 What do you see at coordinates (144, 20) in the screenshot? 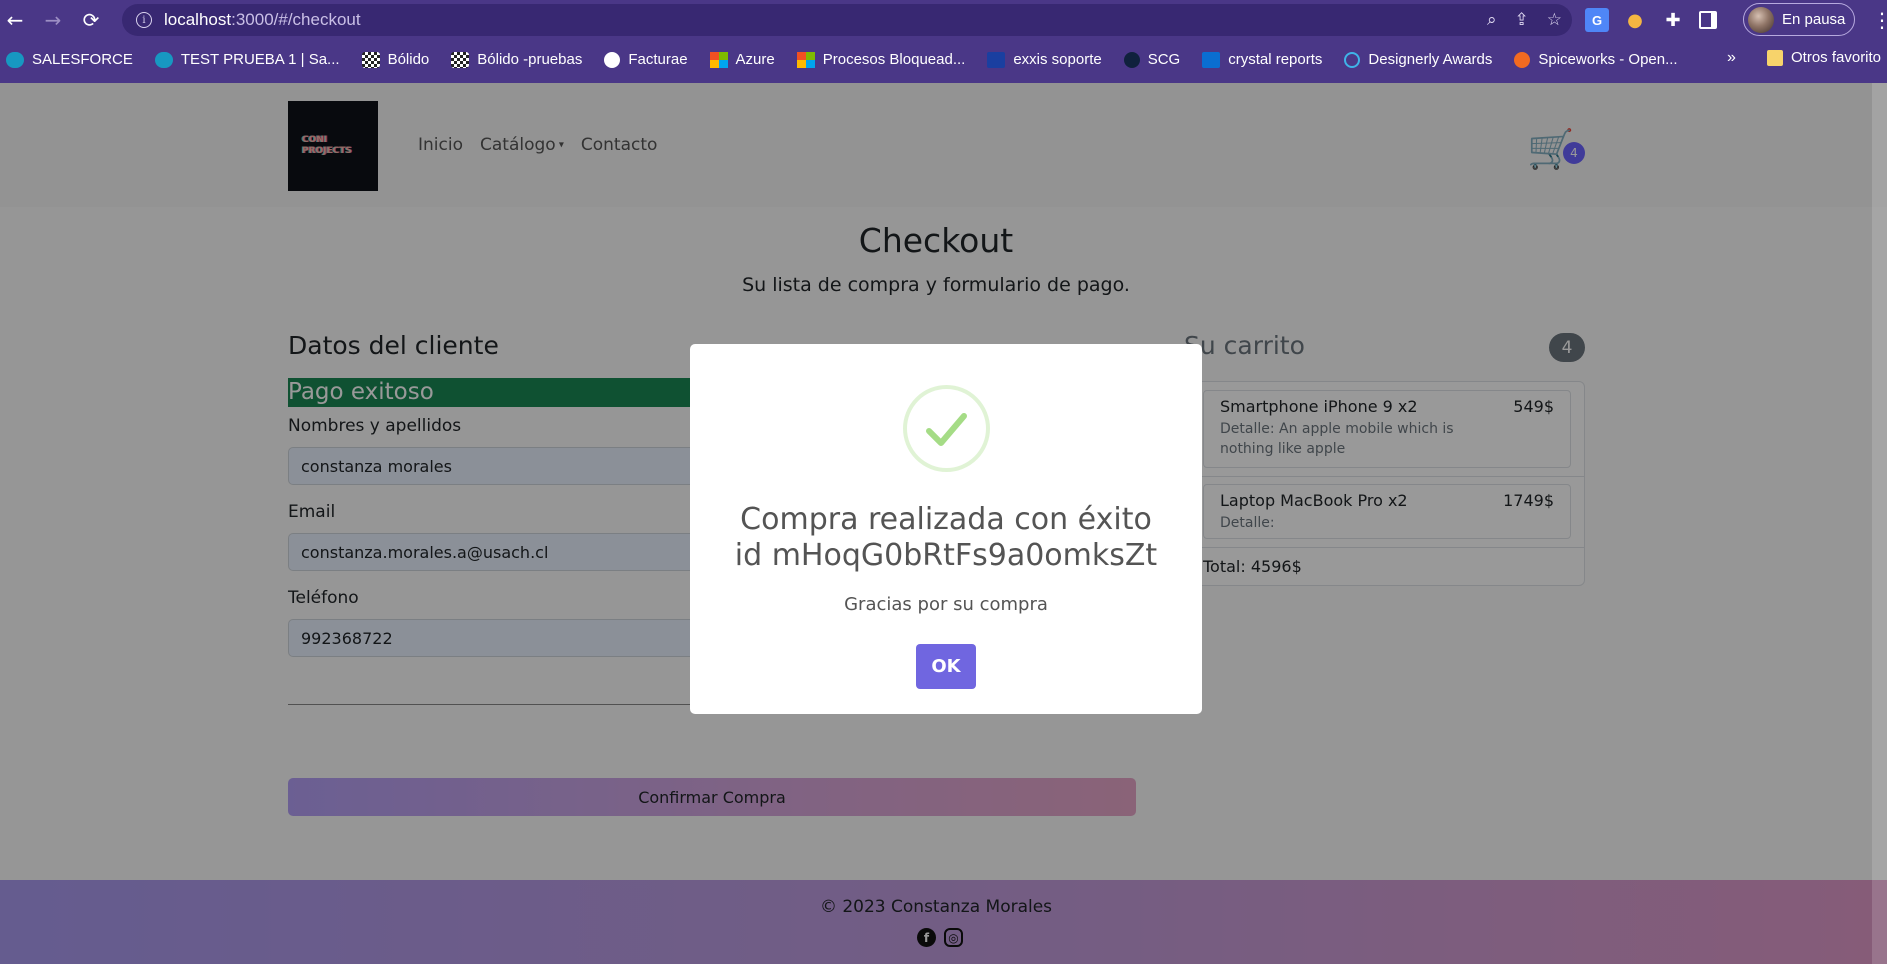
I see `site-info-icon: i` at bounding box center [144, 20].